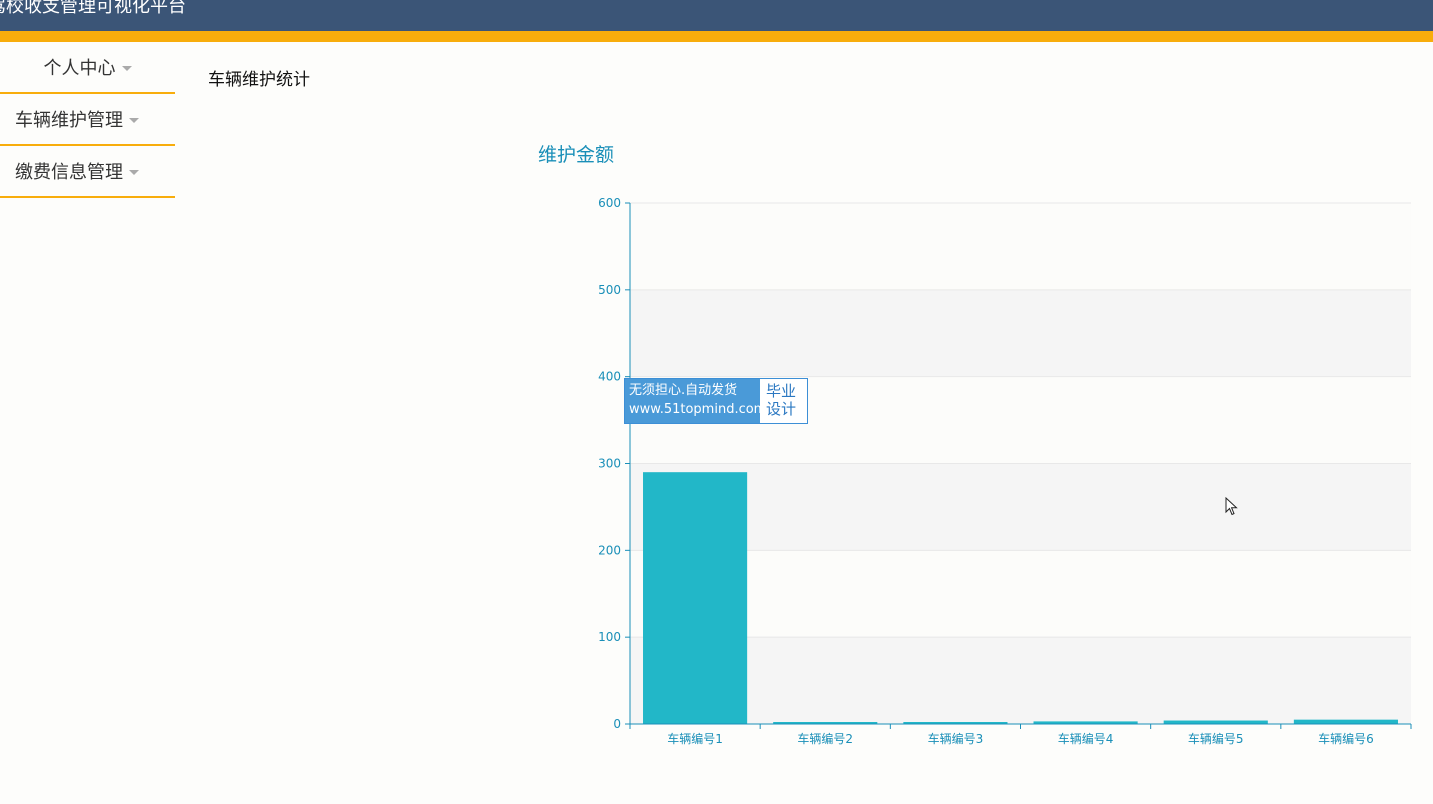 The height and width of the screenshot is (804, 1433). I want to click on watermark-tag: 毕业 设计, so click(783, 401).